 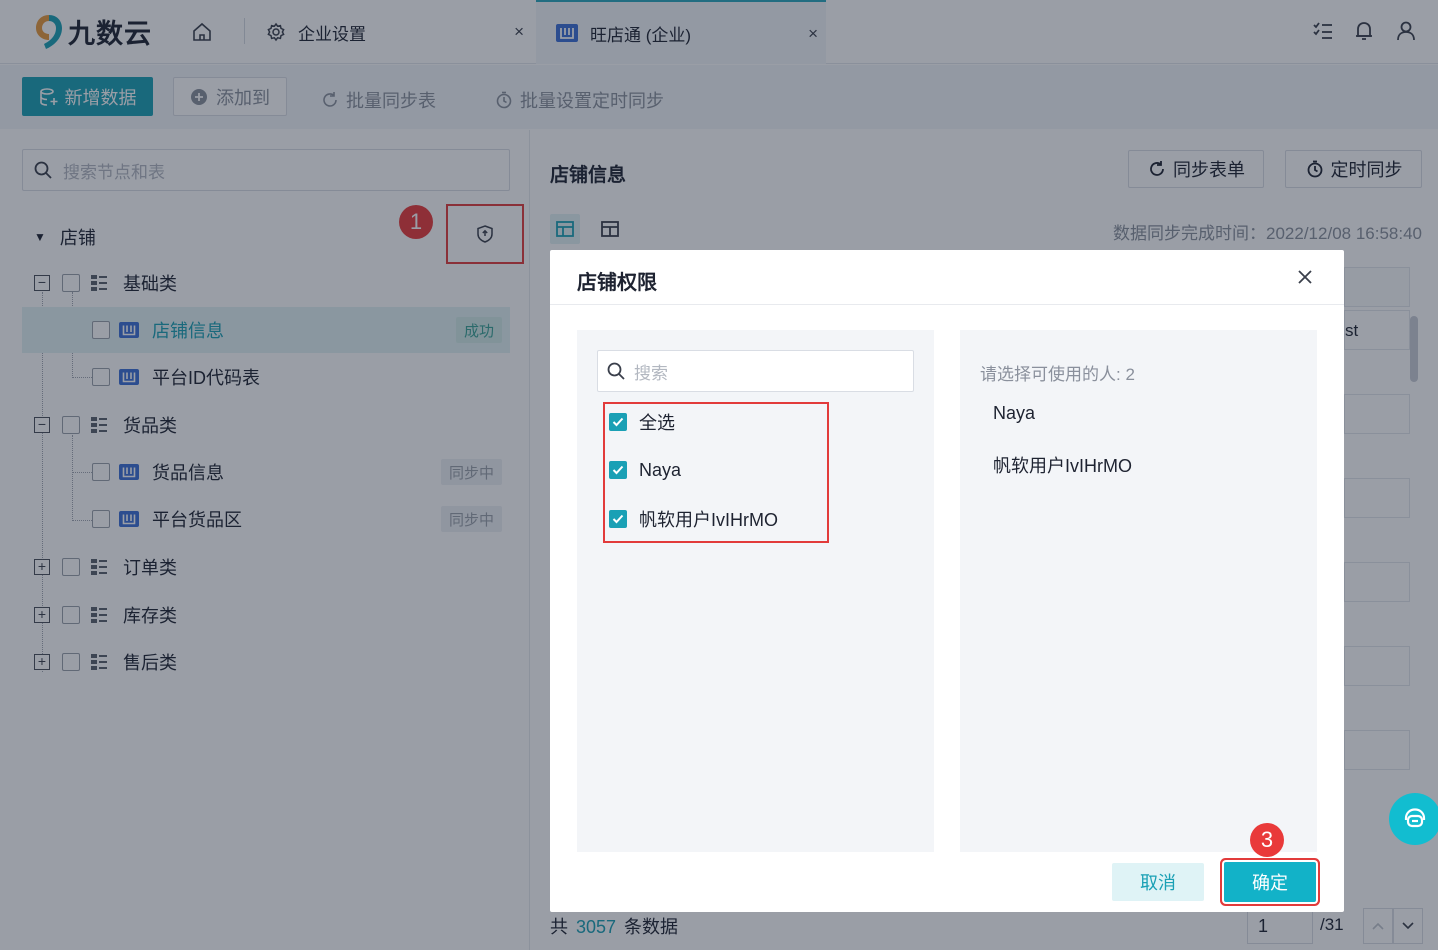 What do you see at coordinates (1062, 466) in the screenshot?
I see `selected-user: 帆软用户IvIHrMO` at bounding box center [1062, 466].